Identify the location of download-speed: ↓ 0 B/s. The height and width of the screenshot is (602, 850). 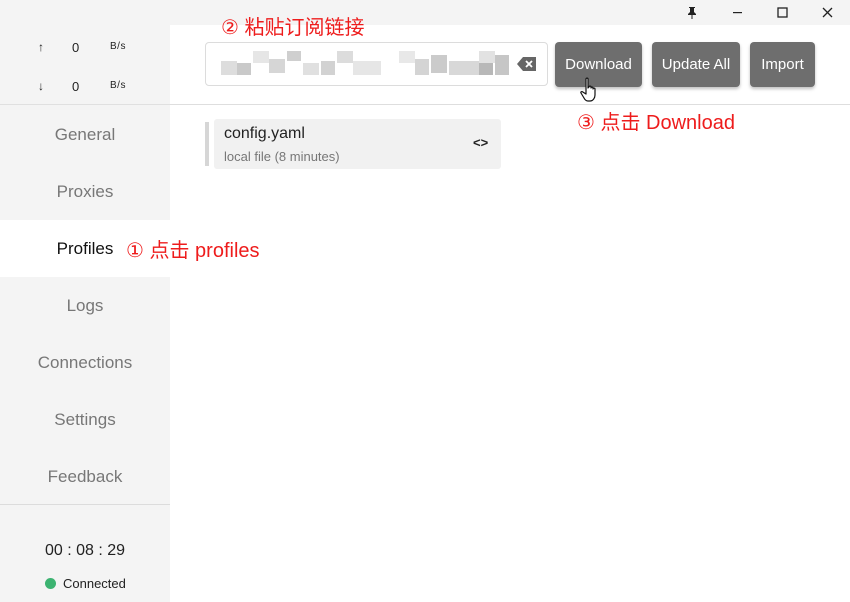
(85, 87).